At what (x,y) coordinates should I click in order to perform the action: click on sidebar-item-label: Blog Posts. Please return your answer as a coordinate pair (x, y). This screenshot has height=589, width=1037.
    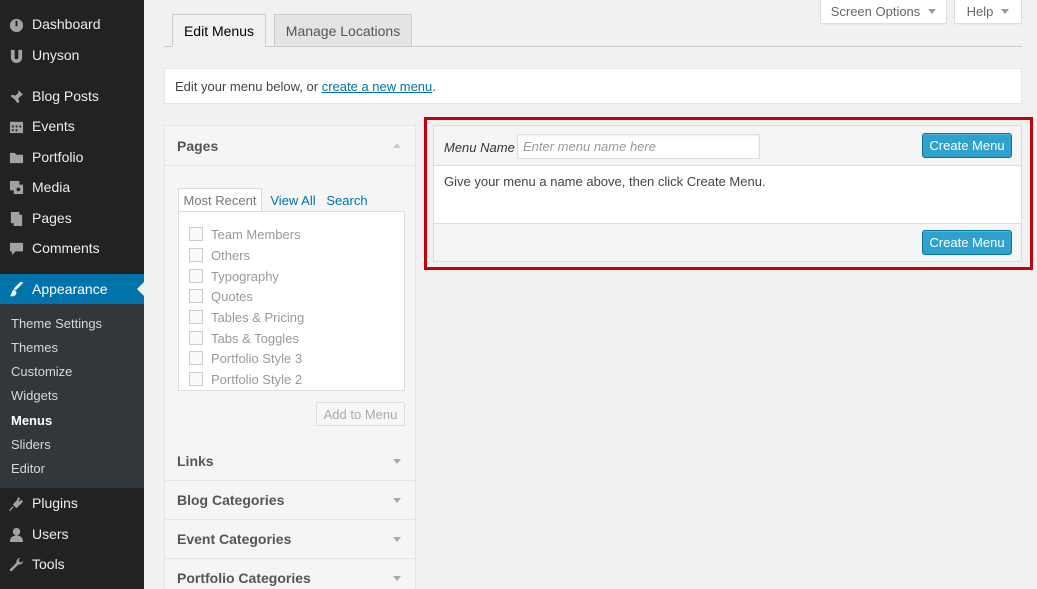
    Looking at the image, I should click on (65, 96).